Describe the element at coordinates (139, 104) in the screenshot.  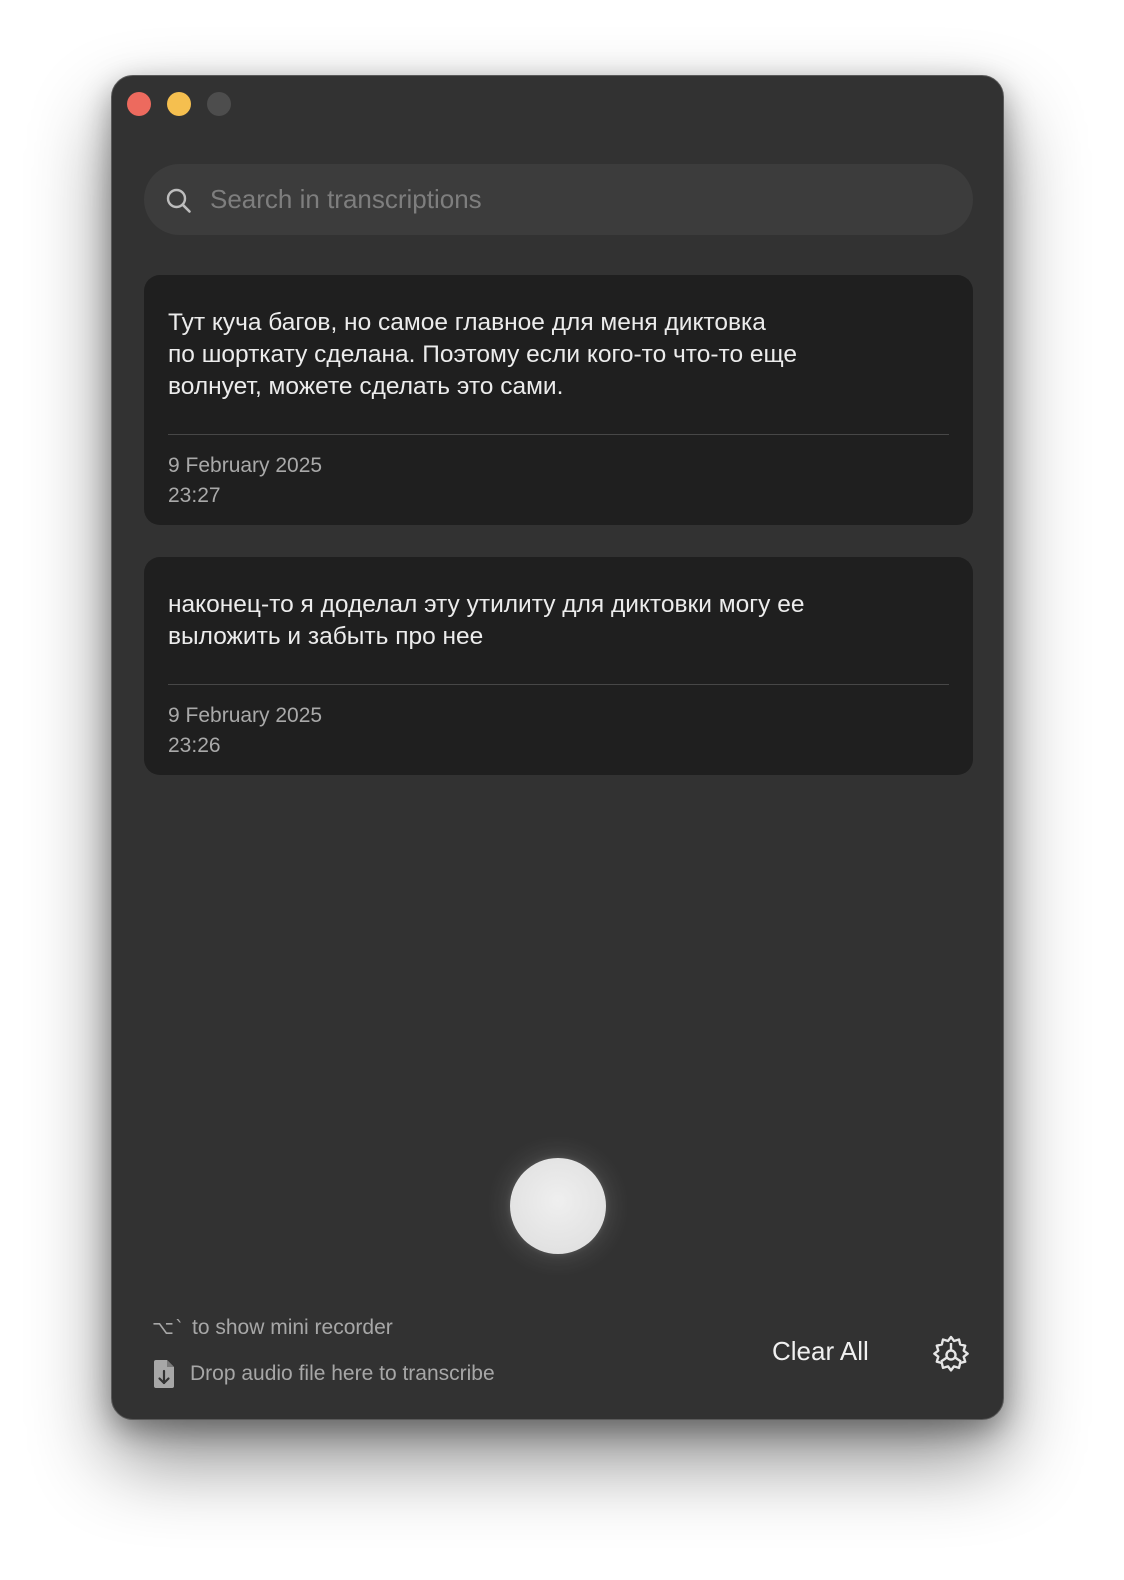
I see `close-window-button` at that location.